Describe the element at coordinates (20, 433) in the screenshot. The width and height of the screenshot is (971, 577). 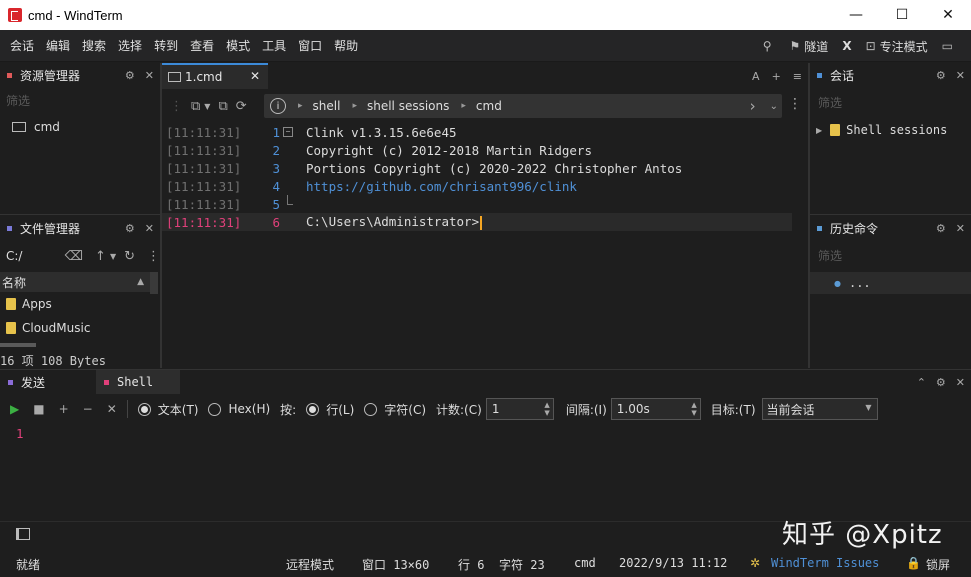
I see `send-editor: 1` at that location.